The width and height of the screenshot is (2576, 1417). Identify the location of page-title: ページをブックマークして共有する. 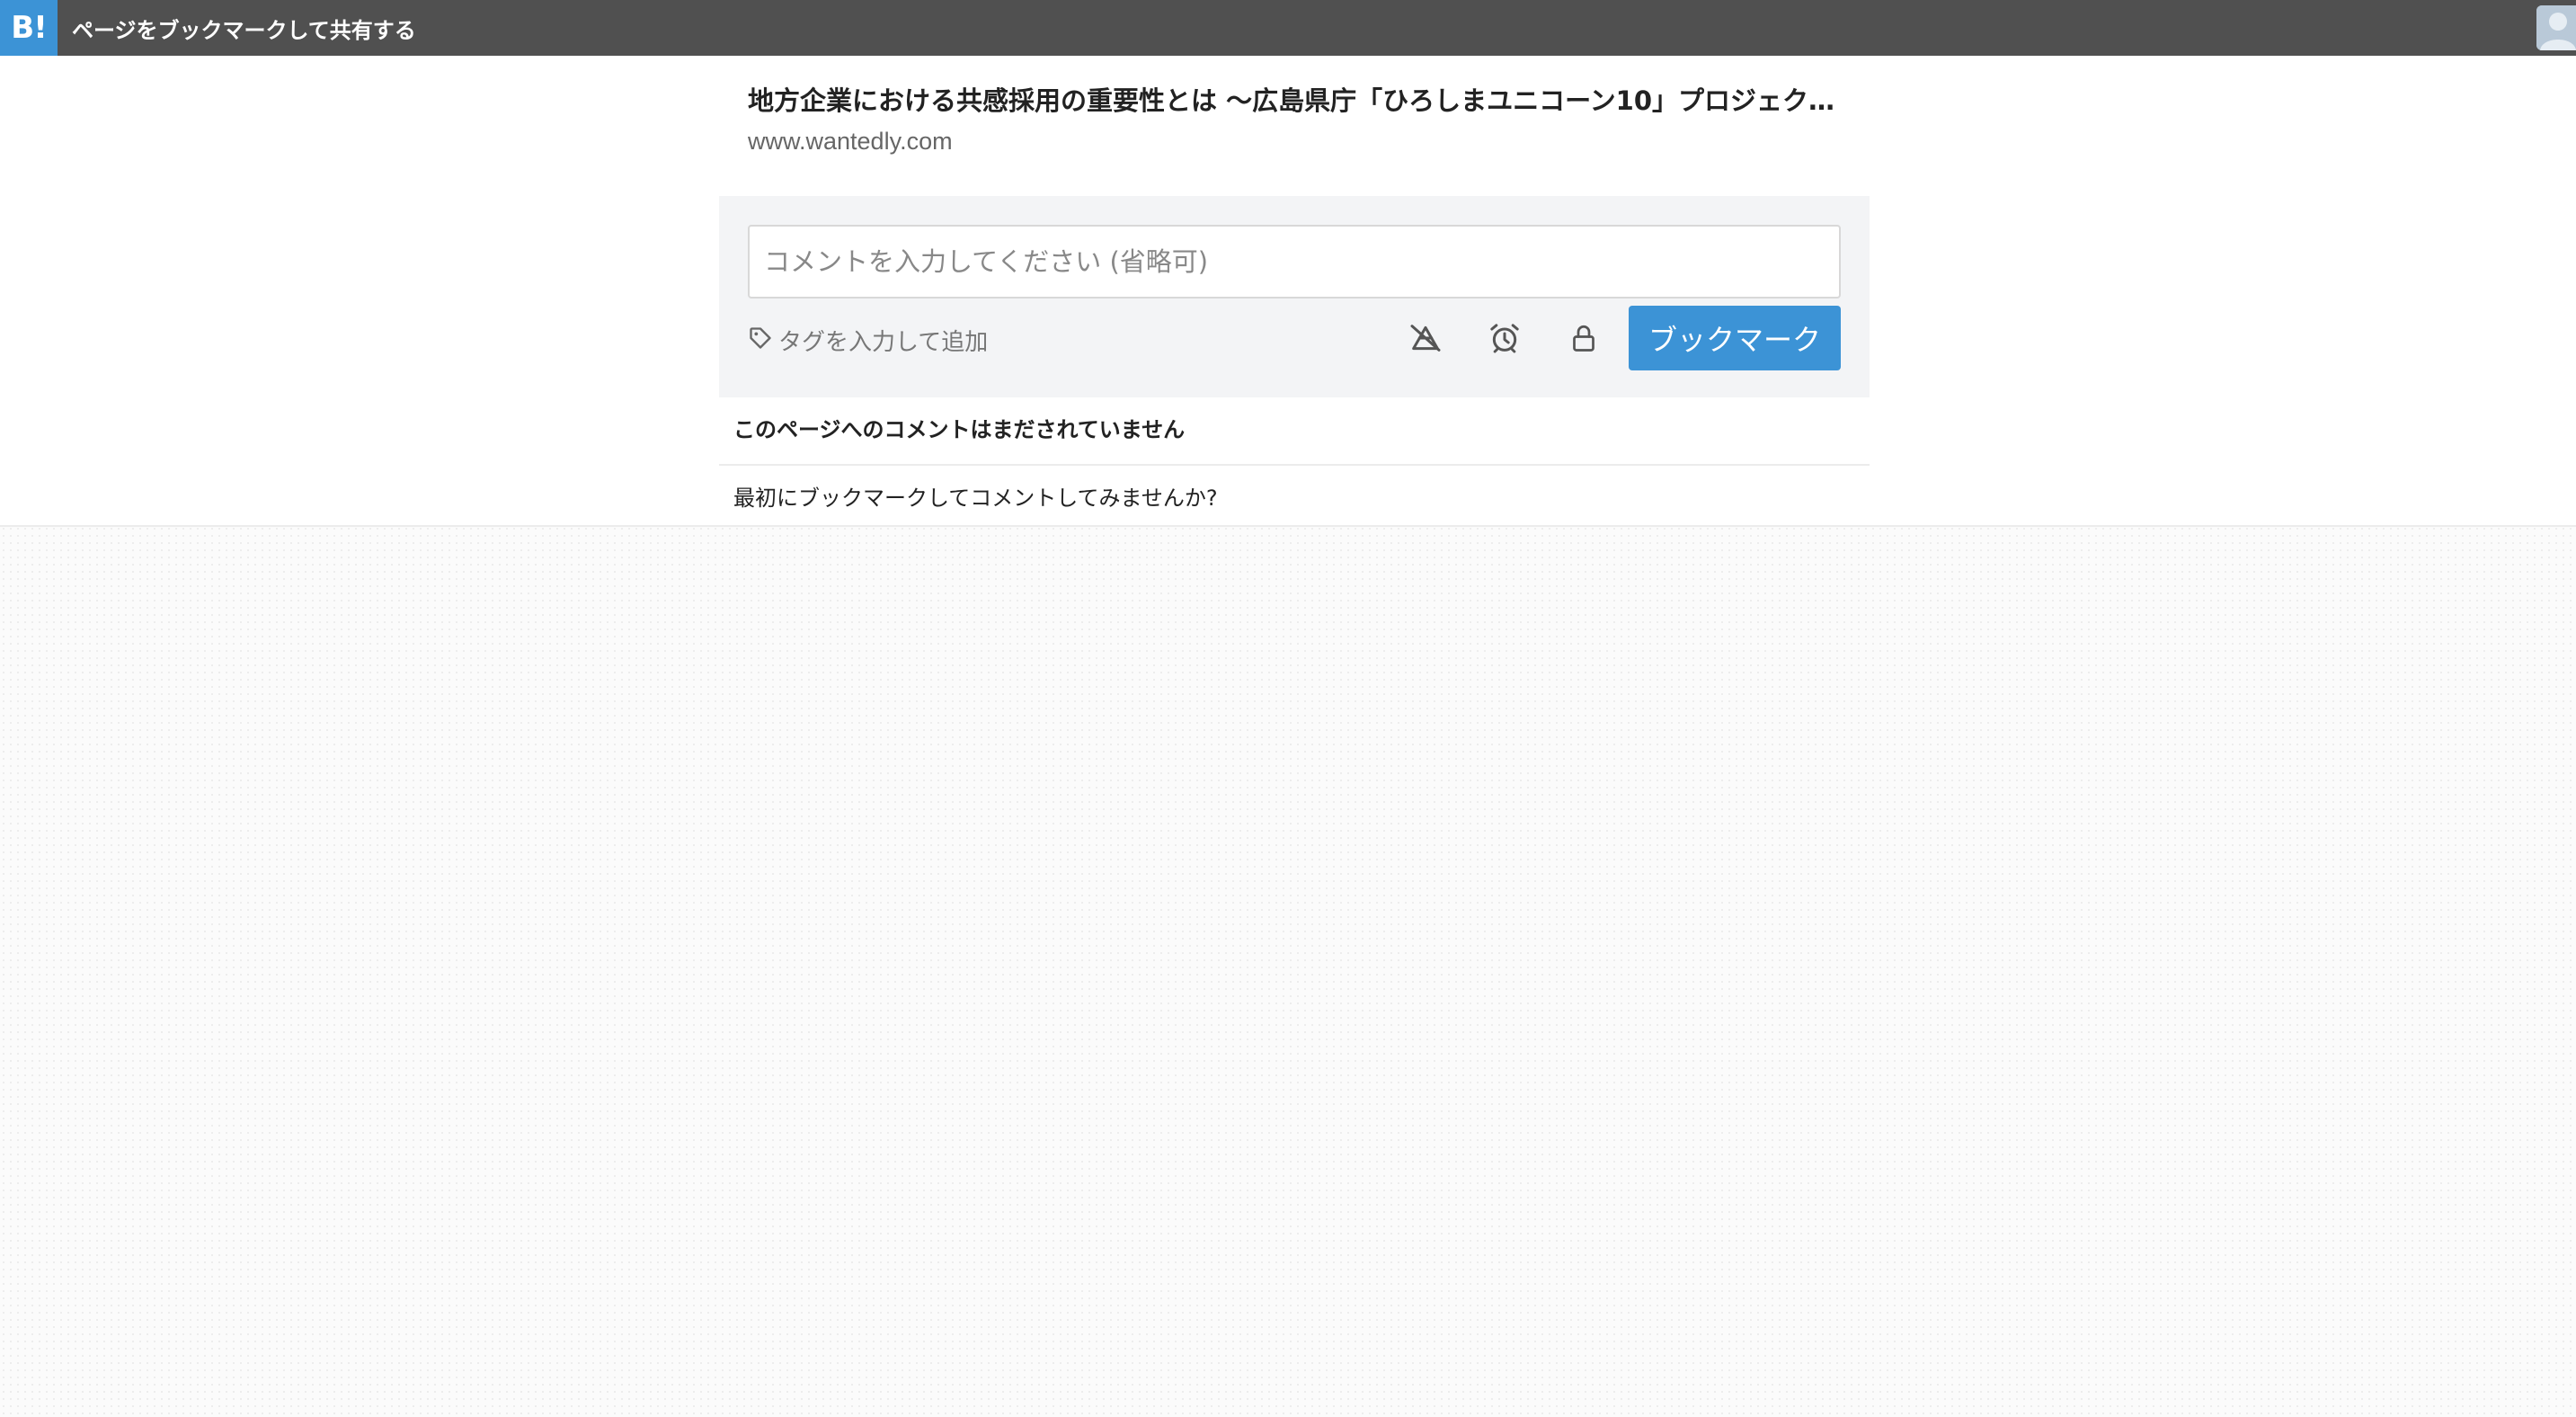
(244, 30).